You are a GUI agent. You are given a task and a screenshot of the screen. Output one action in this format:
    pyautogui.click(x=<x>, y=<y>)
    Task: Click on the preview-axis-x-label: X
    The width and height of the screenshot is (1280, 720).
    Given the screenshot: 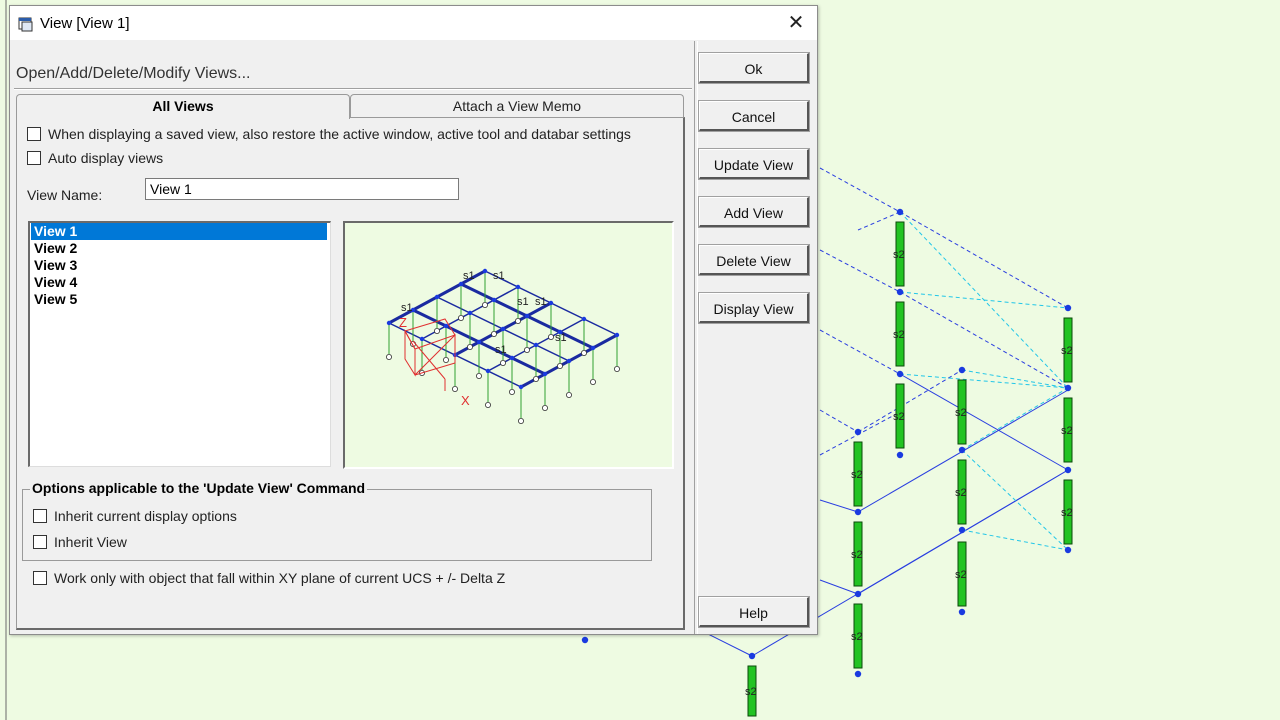 What is the action you would take?
    pyautogui.click(x=465, y=400)
    